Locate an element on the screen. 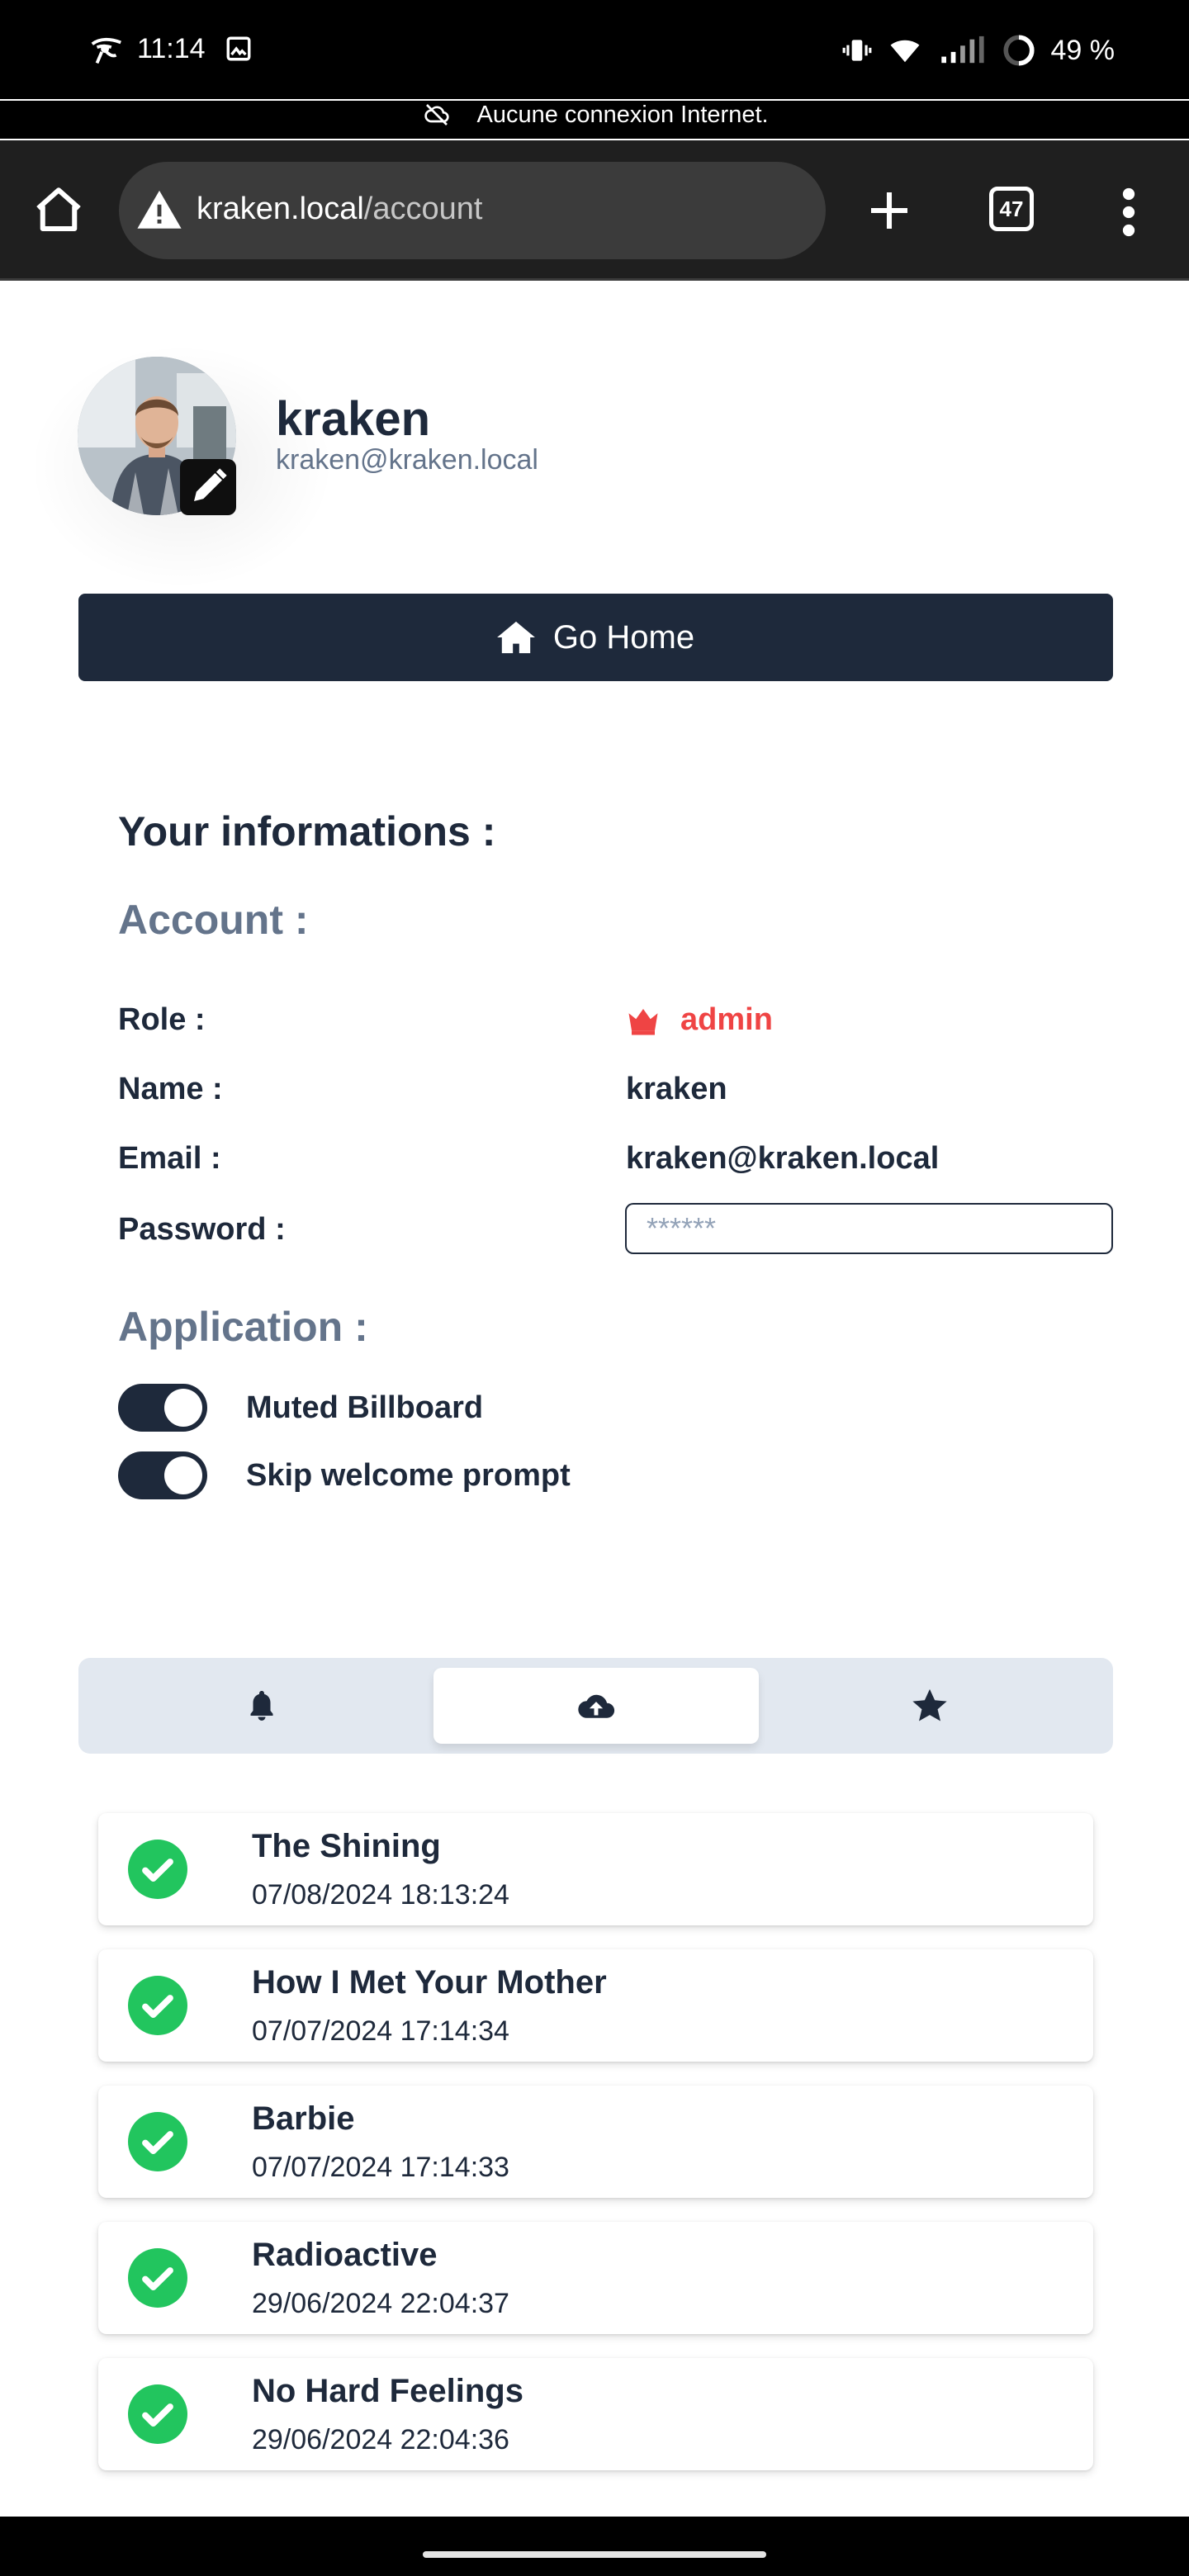 The image size is (1189, 2576). muted-billboard-label: Muted Billboard is located at coordinates (365, 1407).